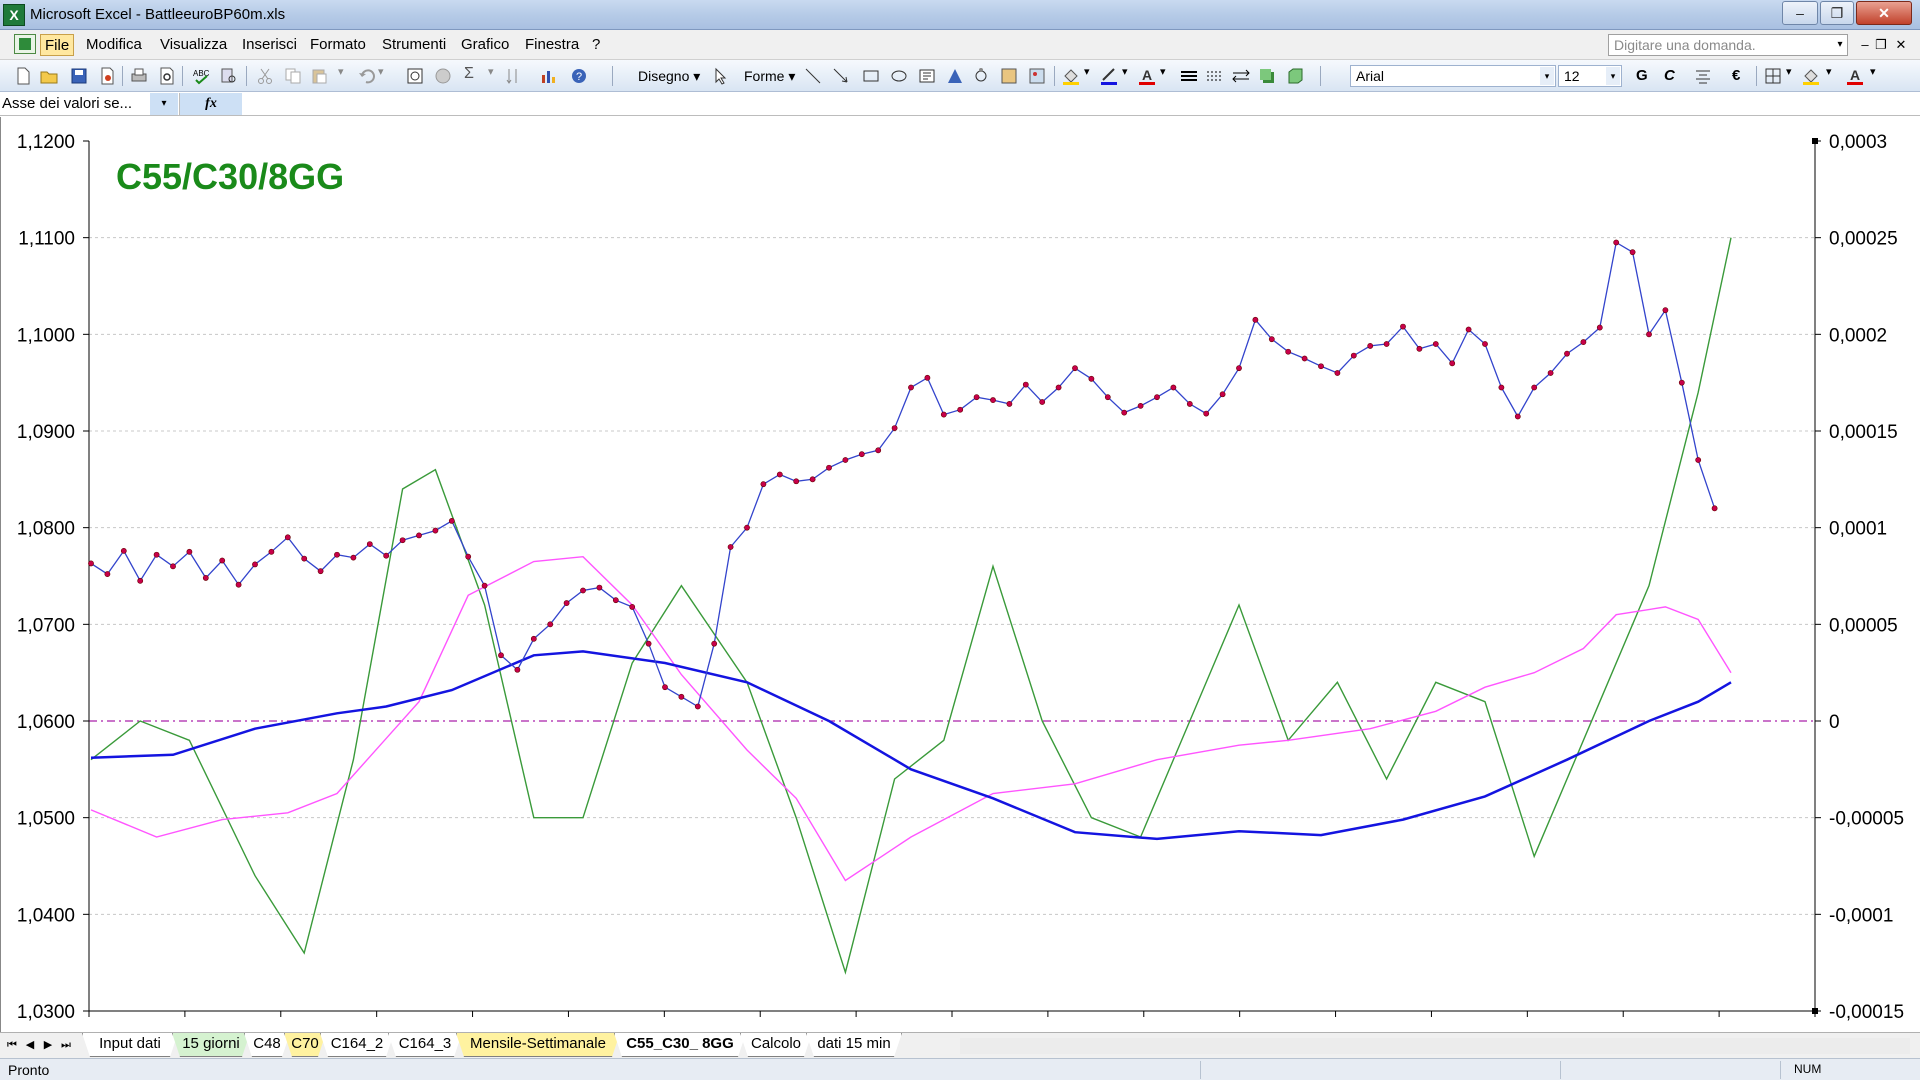 This screenshot has height=1080, width=1920. What do you see at coordinates (669, 76) in the screenshot?
I see `drawing-menu-button: Disegno ▾` at bounding box center [669, 76].